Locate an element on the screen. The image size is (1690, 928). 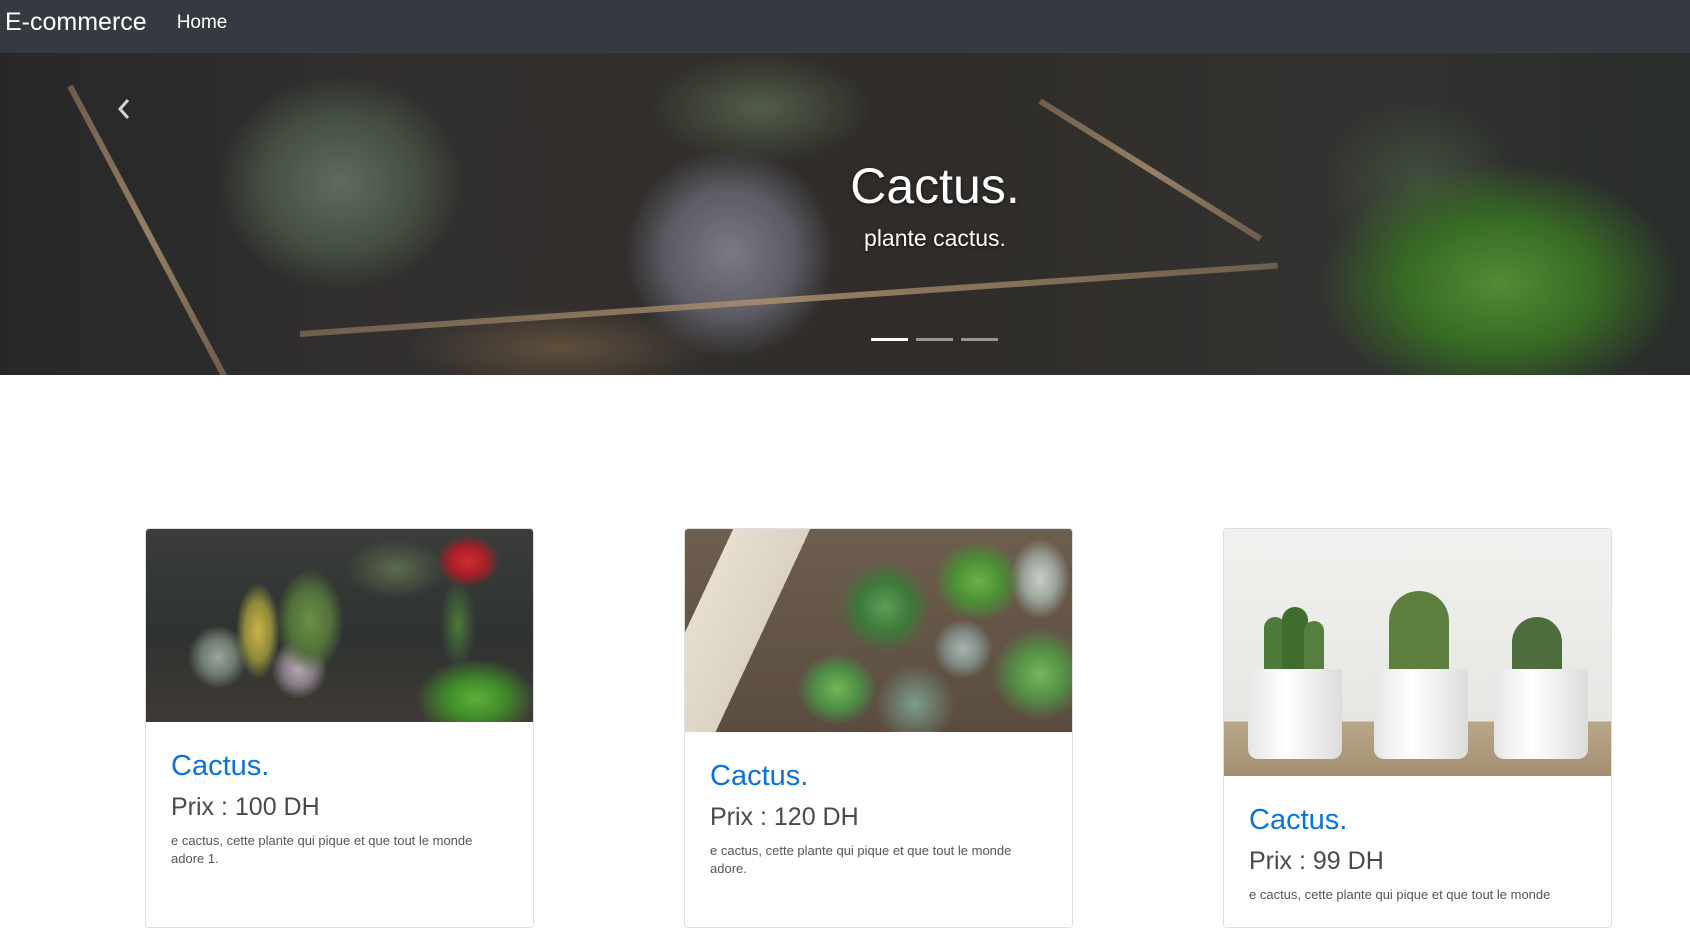
carousel-prev-control is located at coordinates (127, 112).